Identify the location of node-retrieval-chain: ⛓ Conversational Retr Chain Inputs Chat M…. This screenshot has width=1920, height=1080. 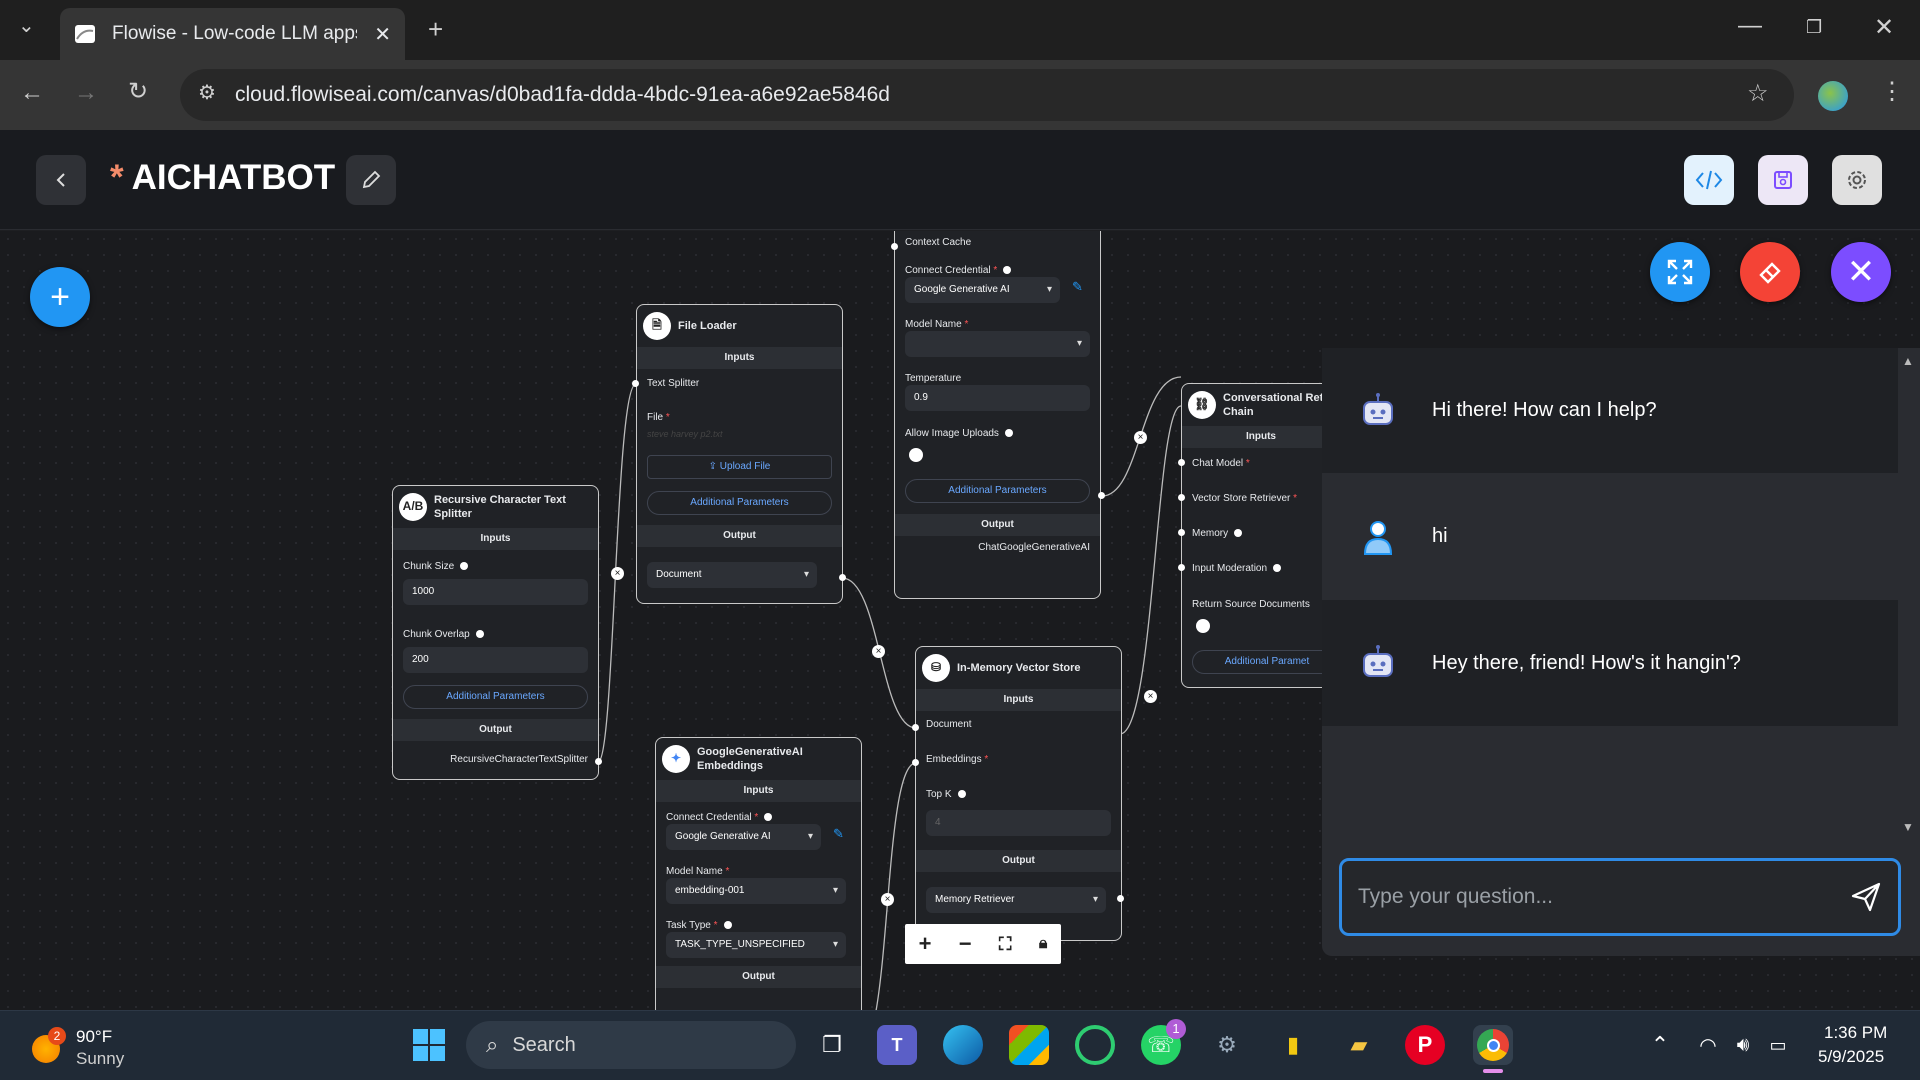
(1261, 535).